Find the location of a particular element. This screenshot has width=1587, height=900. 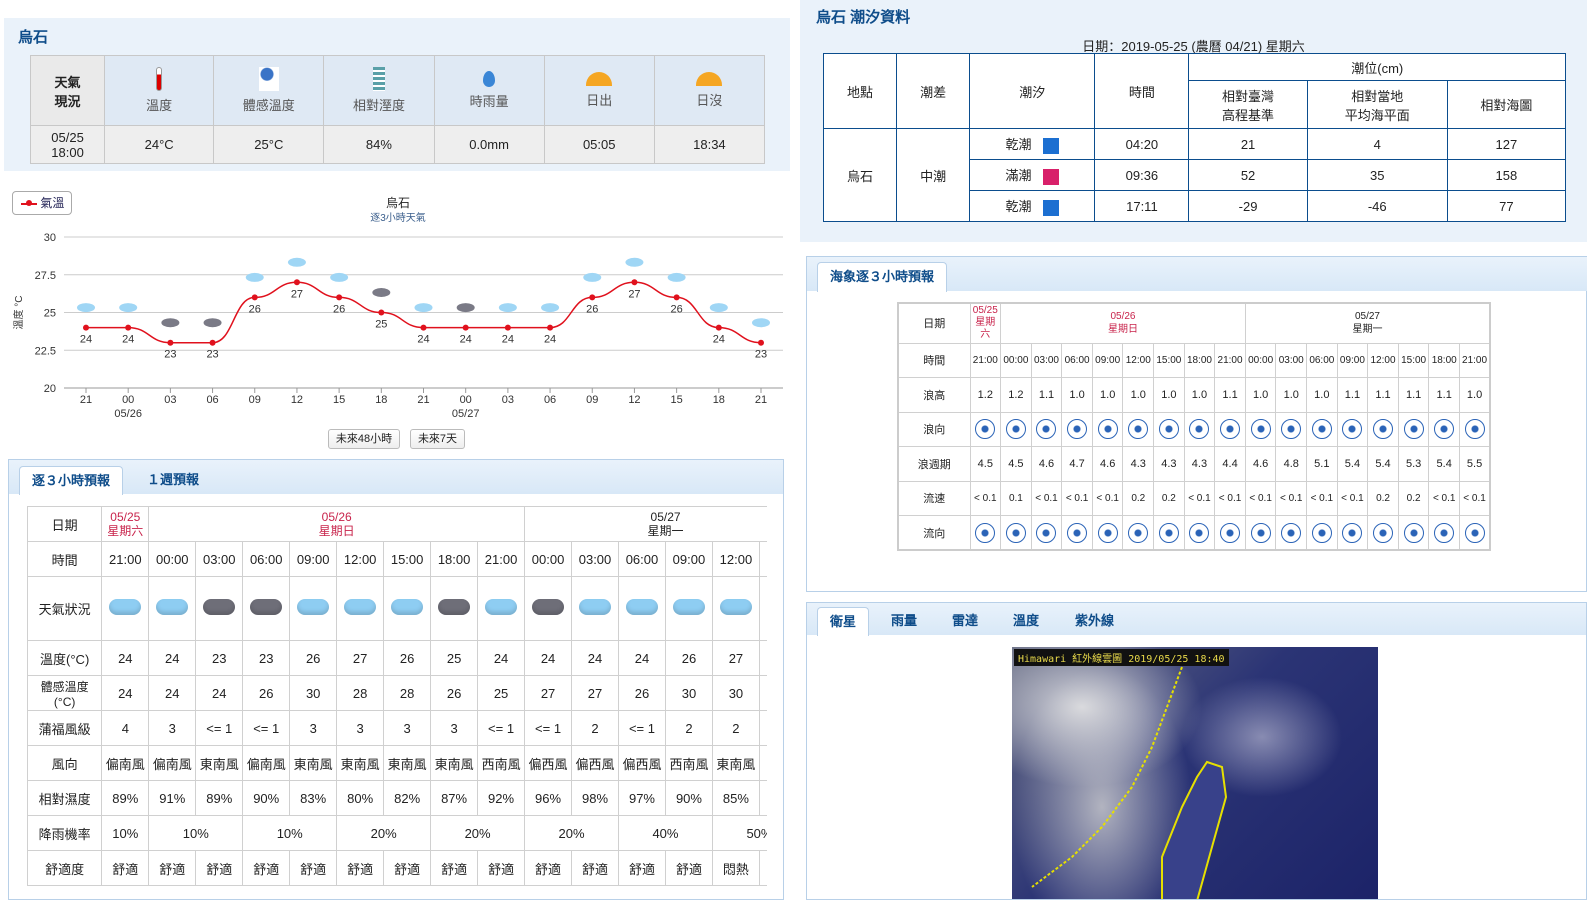

tab-temperature: 溫度 is located at coordinates (1026, 621).